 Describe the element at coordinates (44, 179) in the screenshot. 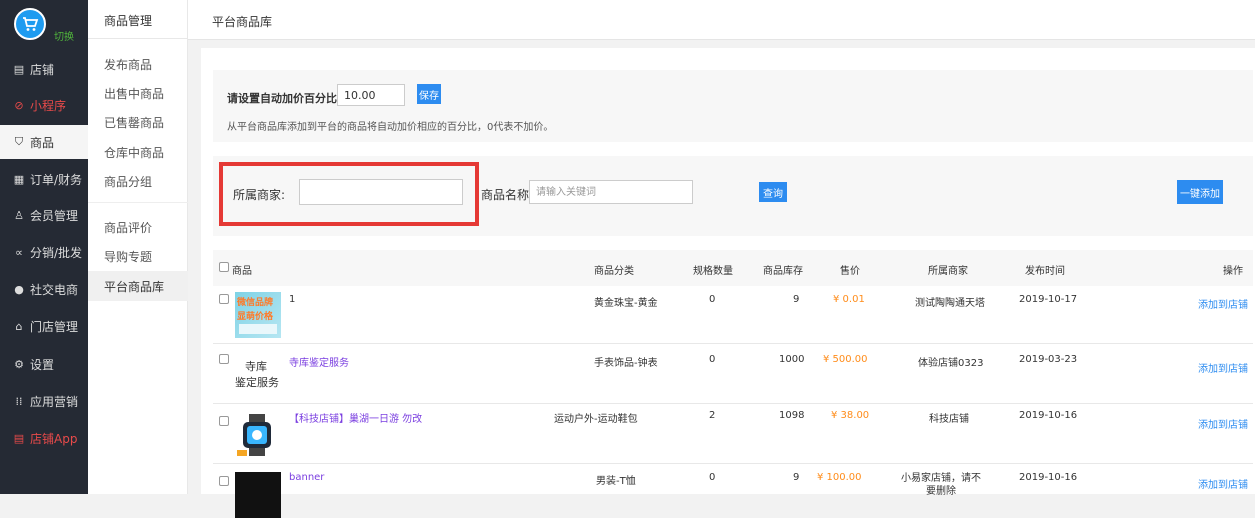

I see `nav-item-orders: ▦ 订单/财务` at that location.